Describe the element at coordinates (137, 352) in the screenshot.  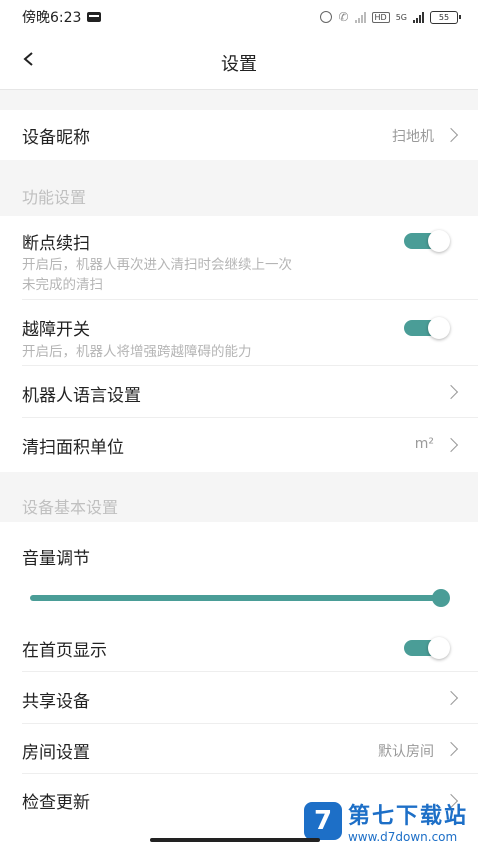
I see `obstacle-crossing-desc: 开启后，机器人将增强跨越障碍的能力` at that location.